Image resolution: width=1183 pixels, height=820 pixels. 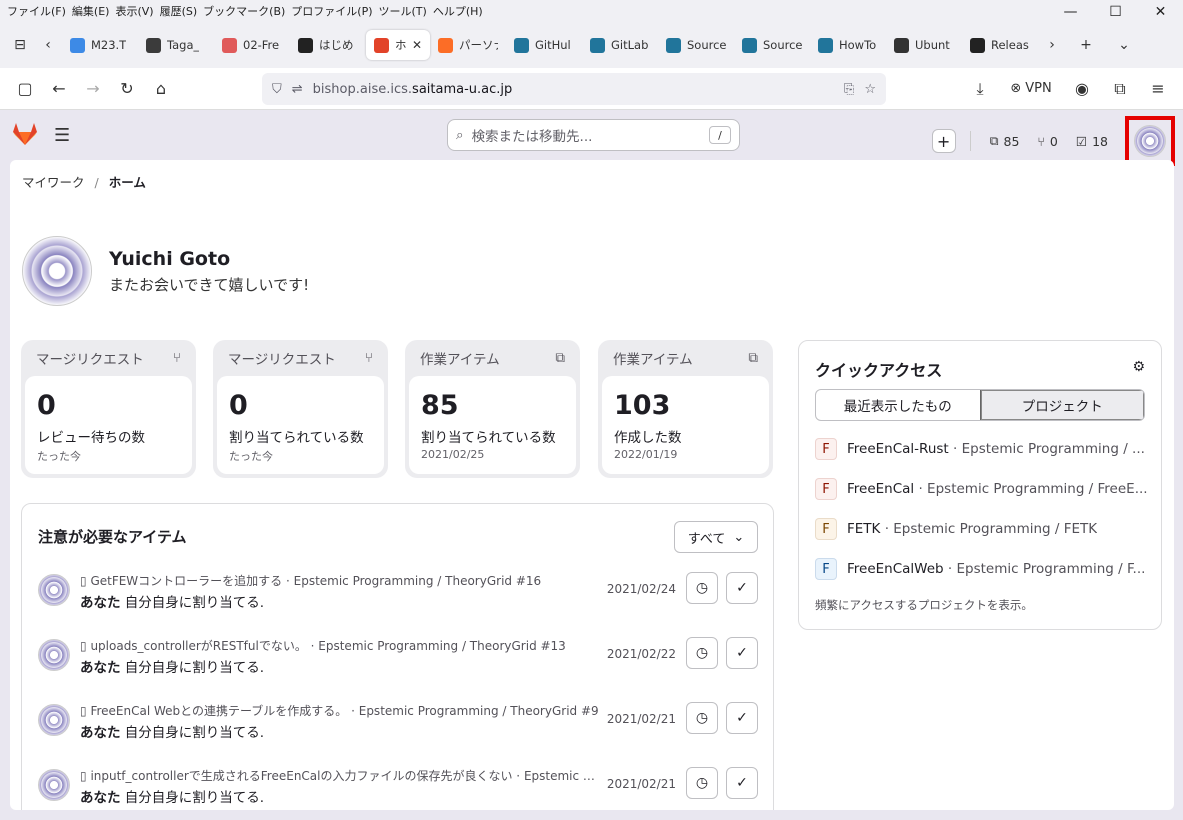 What do you see at coordinates (849, 89) in the screenshot?
I see `reader-icon: ⎘` at bounding box center [849, 89].